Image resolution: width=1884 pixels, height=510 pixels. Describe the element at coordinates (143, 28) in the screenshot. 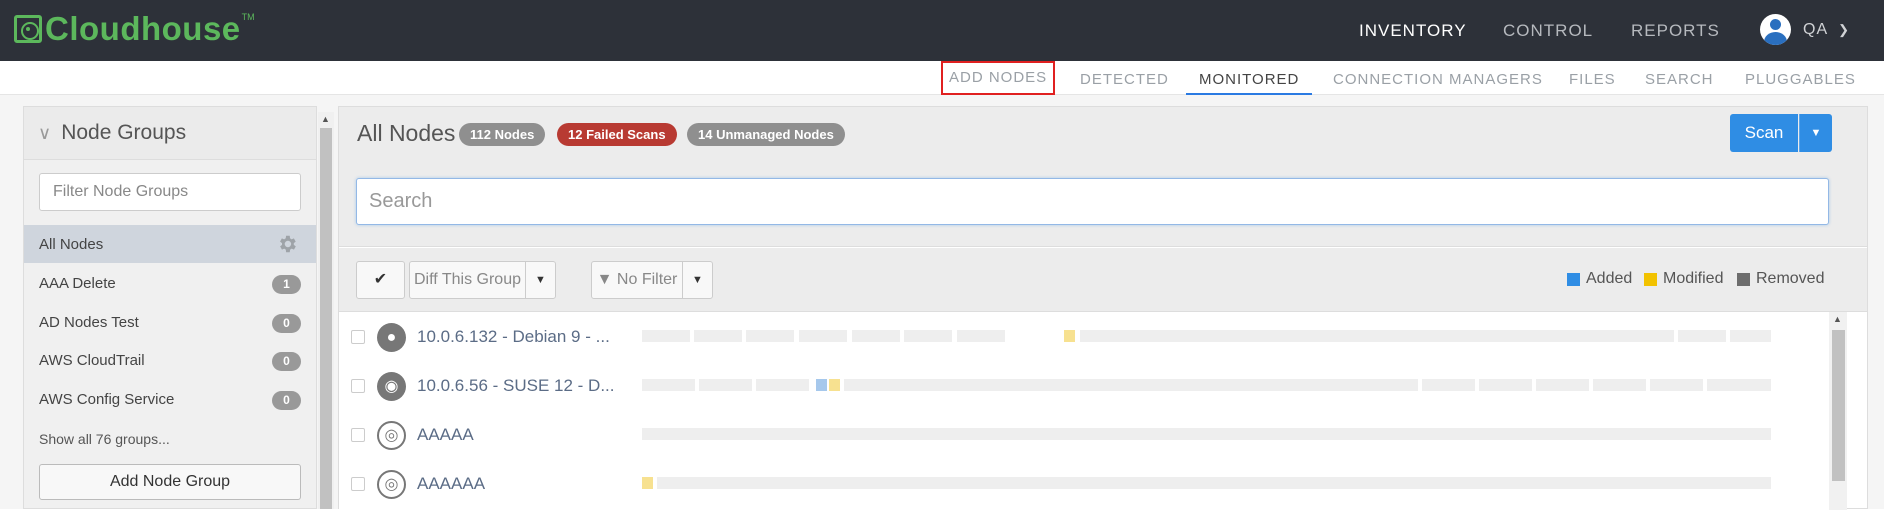

I see `brand-name: Cloudhouse` at that location.